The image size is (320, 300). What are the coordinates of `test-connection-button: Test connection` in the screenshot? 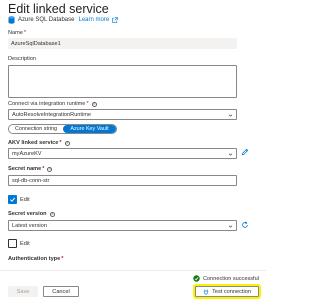 It's located at (227, 291).